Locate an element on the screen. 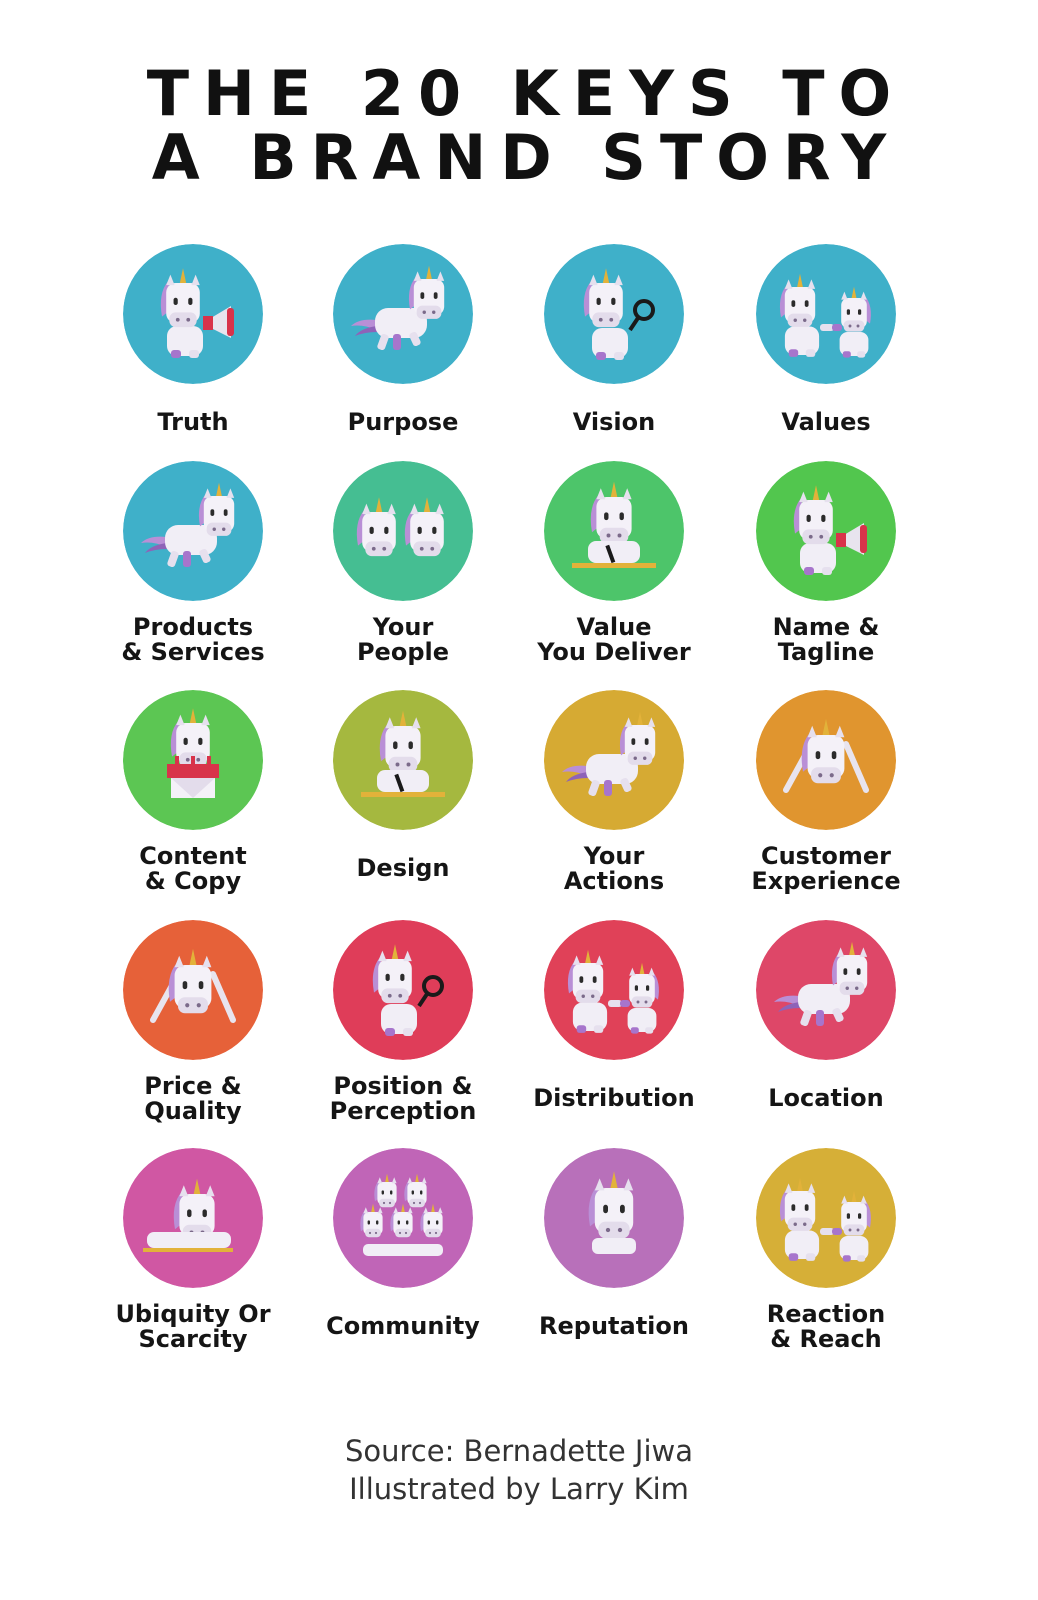  key-item: Your People is located at coordinates (403, 571).